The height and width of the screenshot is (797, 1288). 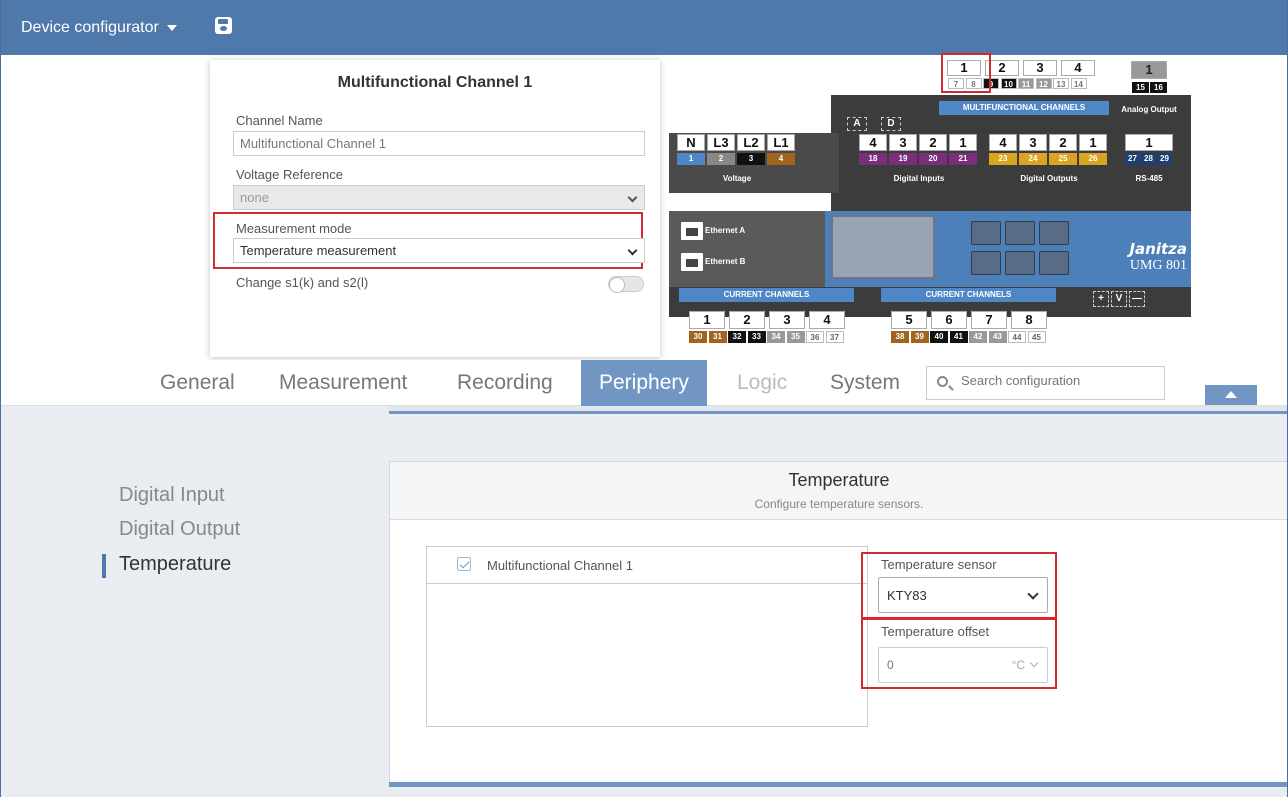 What do you see at coordinates (721, 159) in the screenshot?
I see `voltage-terminal: 2` at bounding box center [721, 159].